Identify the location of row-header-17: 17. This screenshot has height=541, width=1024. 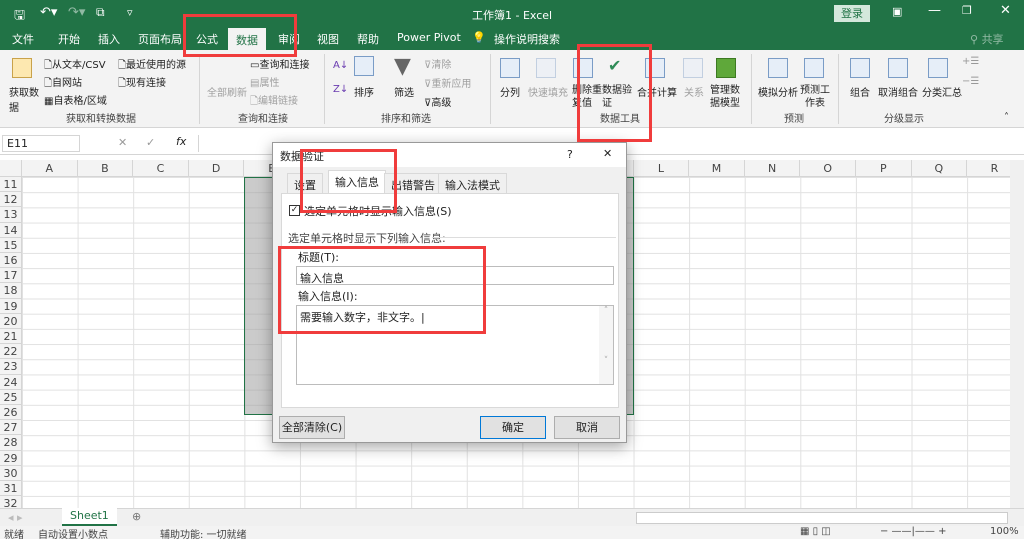
(11, 276).